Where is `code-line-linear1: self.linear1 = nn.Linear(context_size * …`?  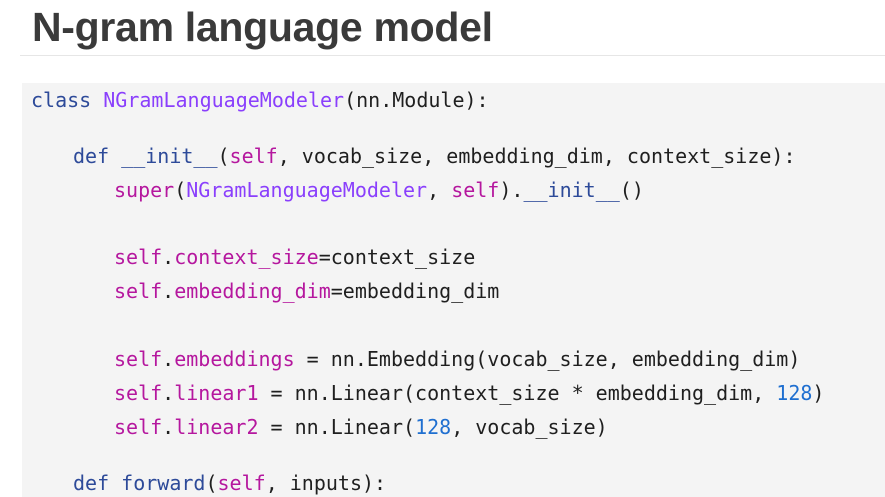 code-line-linear1: self.linear1 = nn.Linear(context_size * … is located at coordinates (469, 393).